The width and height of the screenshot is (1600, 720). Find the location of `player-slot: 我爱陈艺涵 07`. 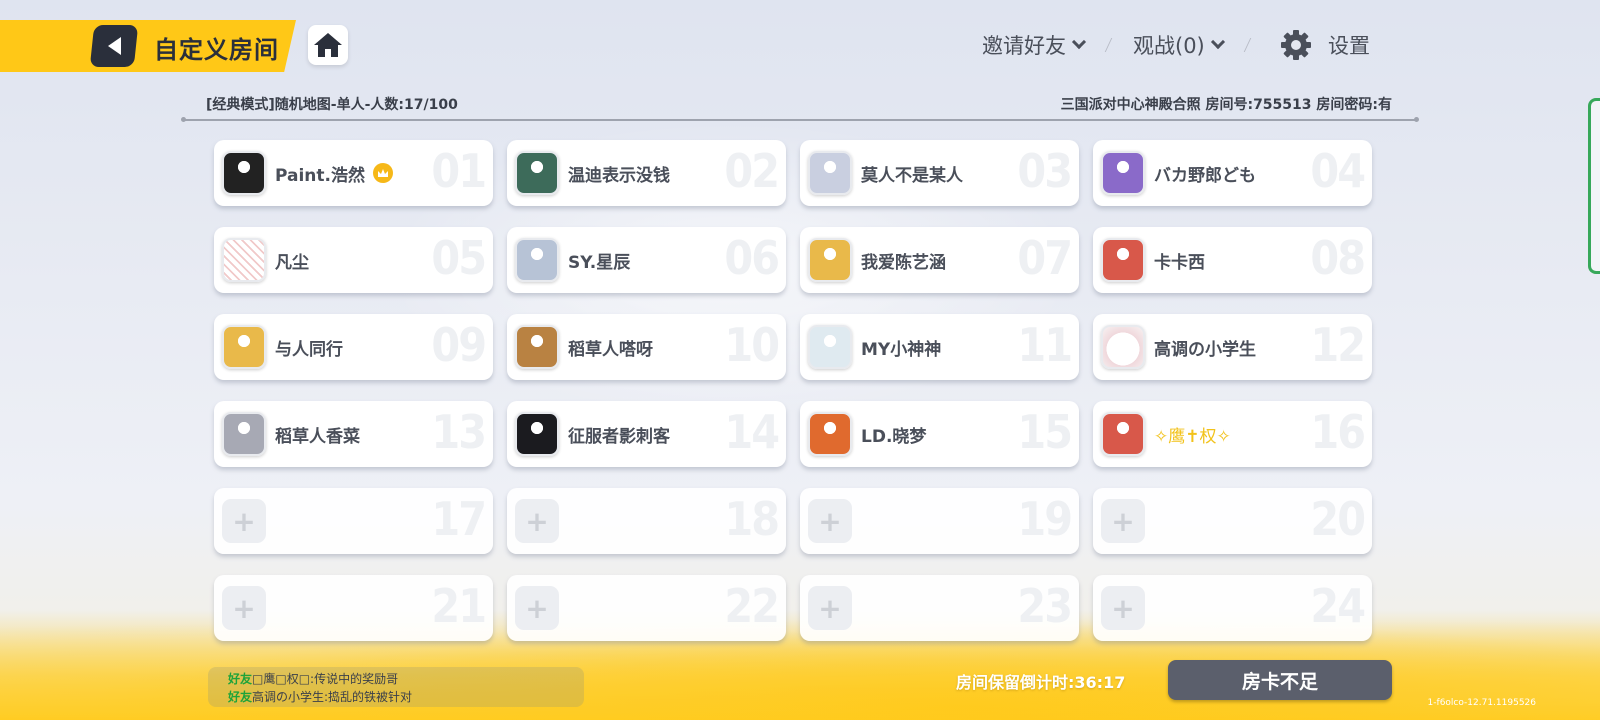

player-slot: 我爱陈艺涵 07 is located at coordinates (939, 260).